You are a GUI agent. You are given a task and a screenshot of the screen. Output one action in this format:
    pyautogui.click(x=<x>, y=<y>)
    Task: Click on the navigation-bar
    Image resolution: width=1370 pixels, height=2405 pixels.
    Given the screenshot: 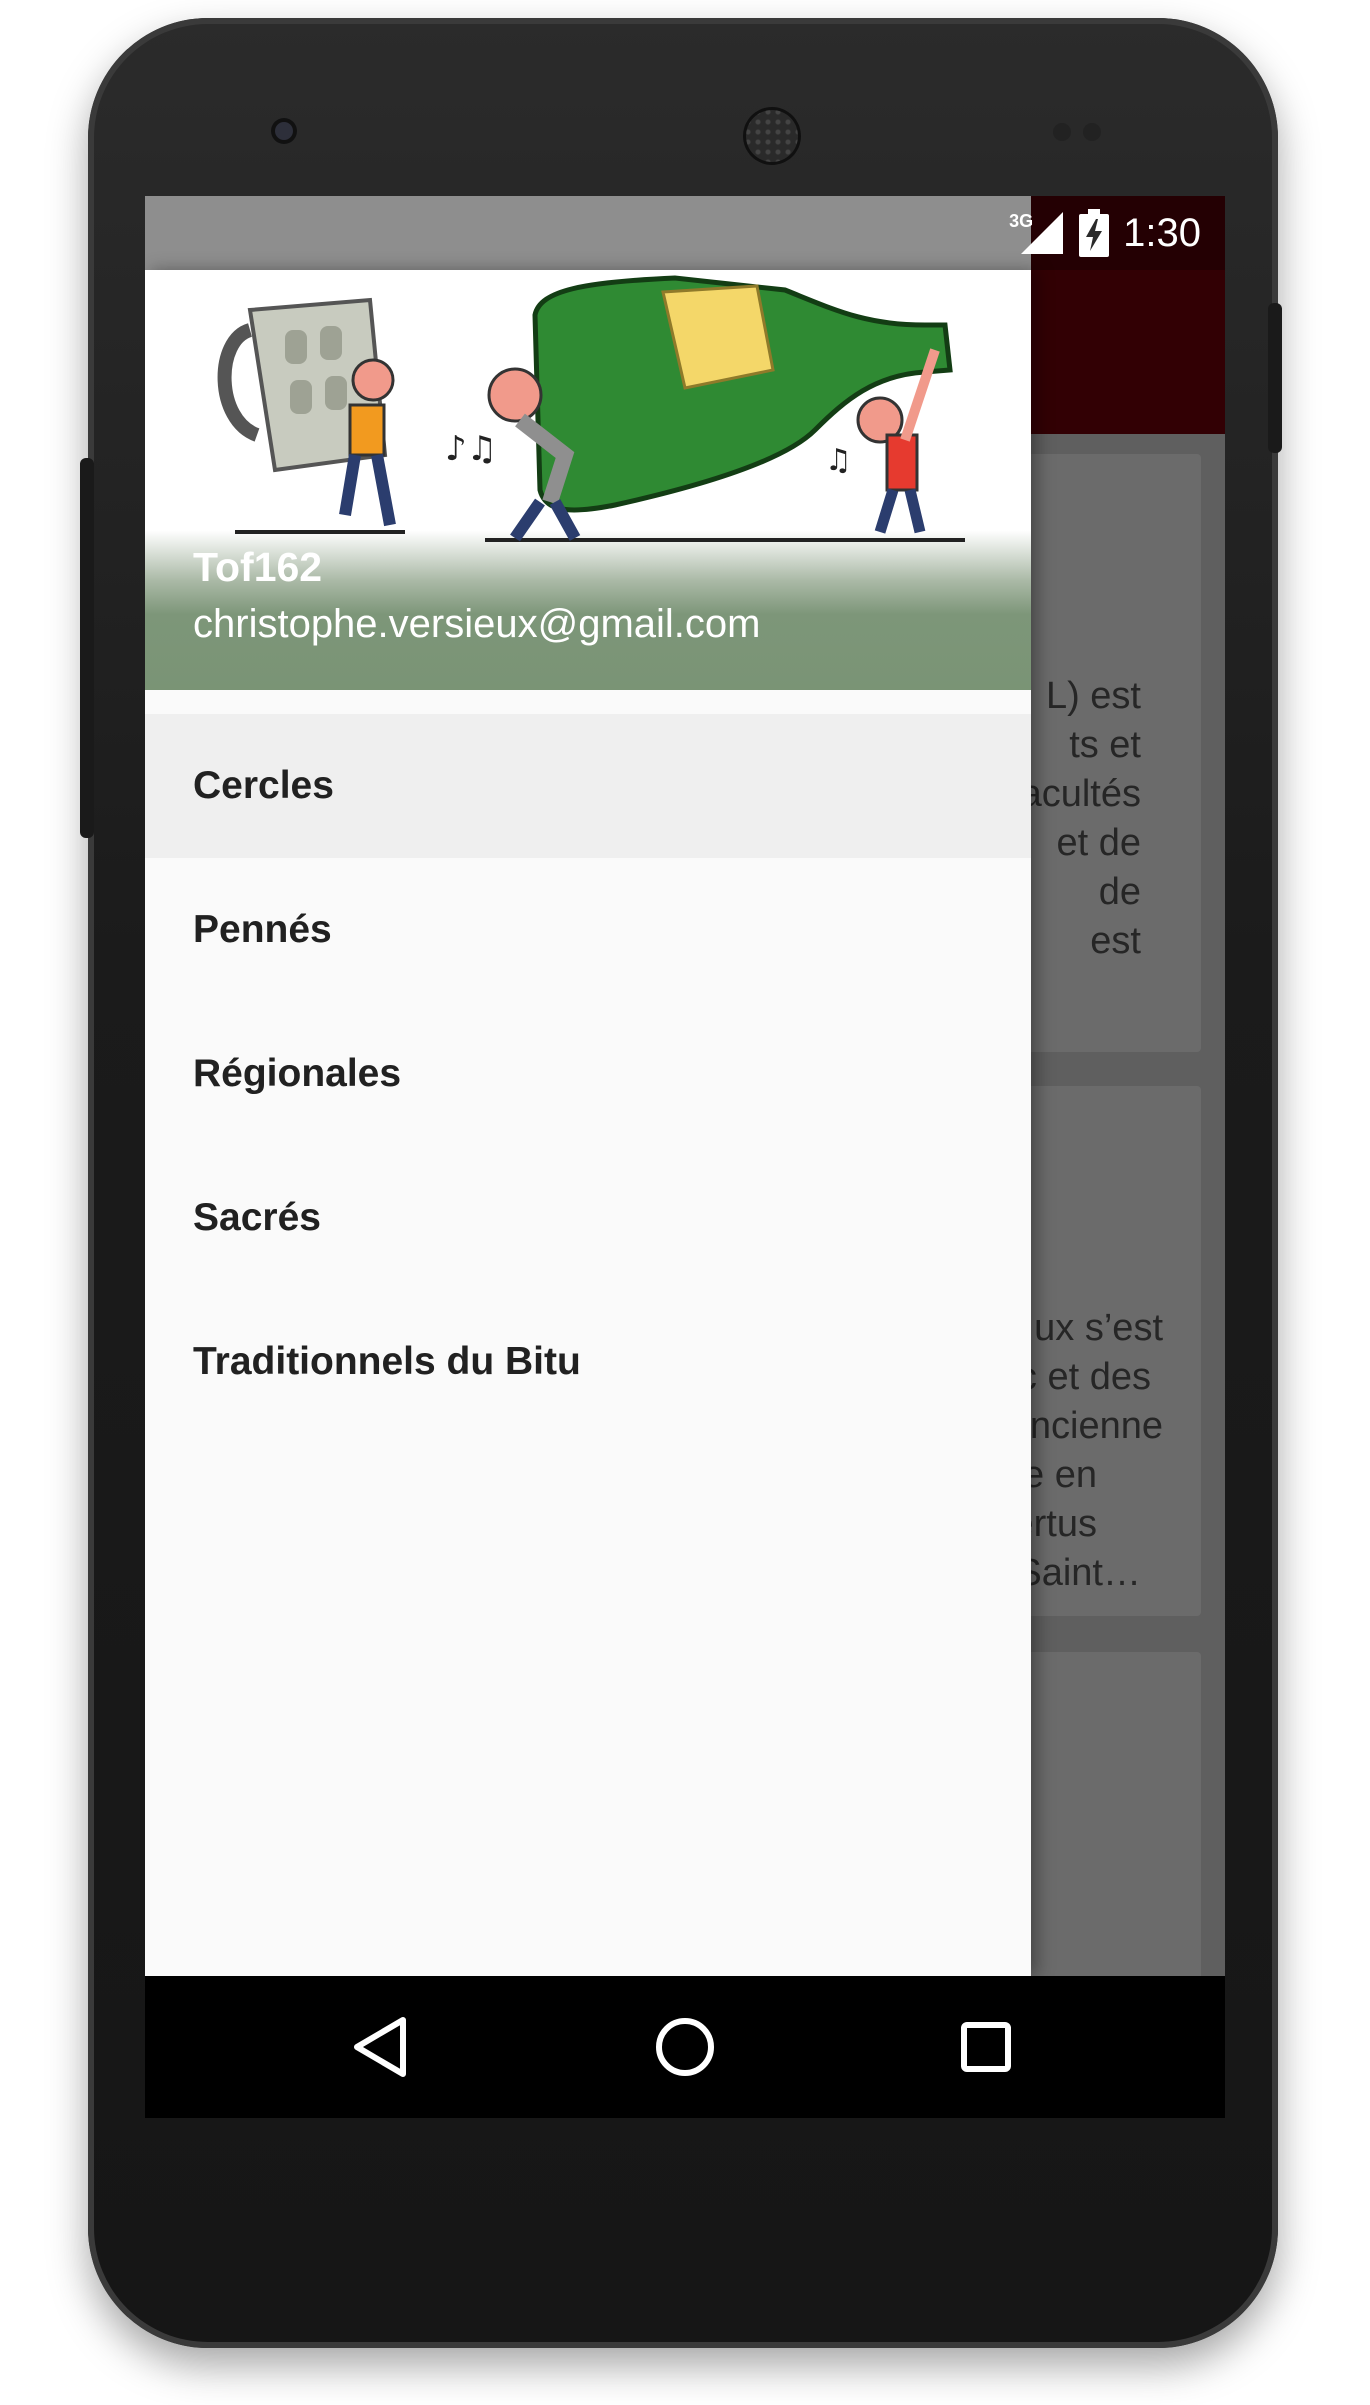 What is the action you would take?
    pyautogui.click(x=685, y=2047)
    